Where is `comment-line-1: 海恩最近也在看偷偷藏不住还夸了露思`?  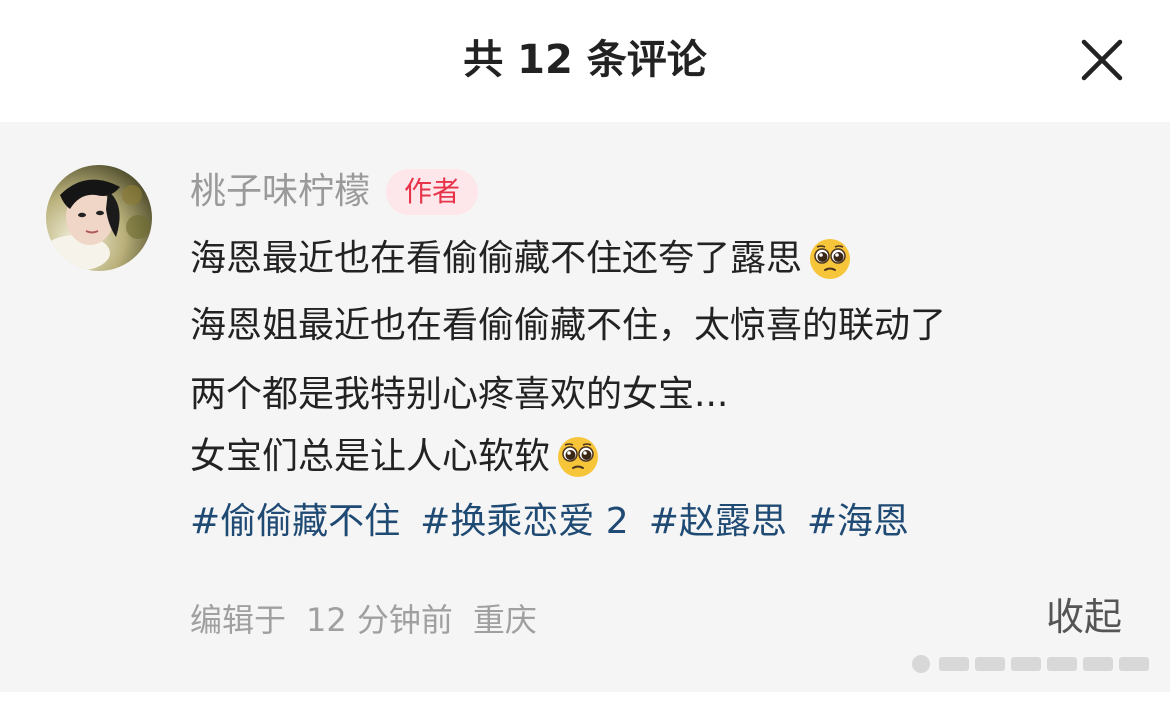
comment-line-1: 海恩最近也在看偷偷藏不住还夸了露思 is located at coordinates (521, 259).